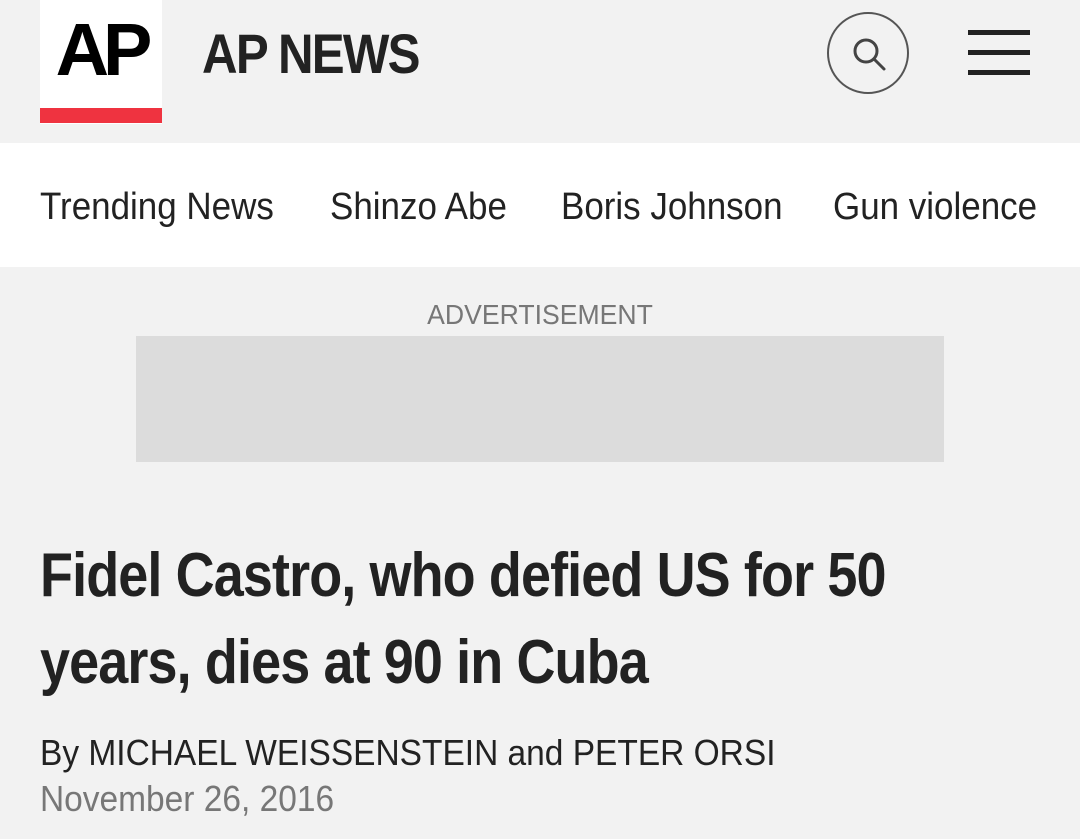  Describe the element at coordinates (935, 207) in the screenshot. I see `trending-item-gun-violence: Gun violence` at that location.